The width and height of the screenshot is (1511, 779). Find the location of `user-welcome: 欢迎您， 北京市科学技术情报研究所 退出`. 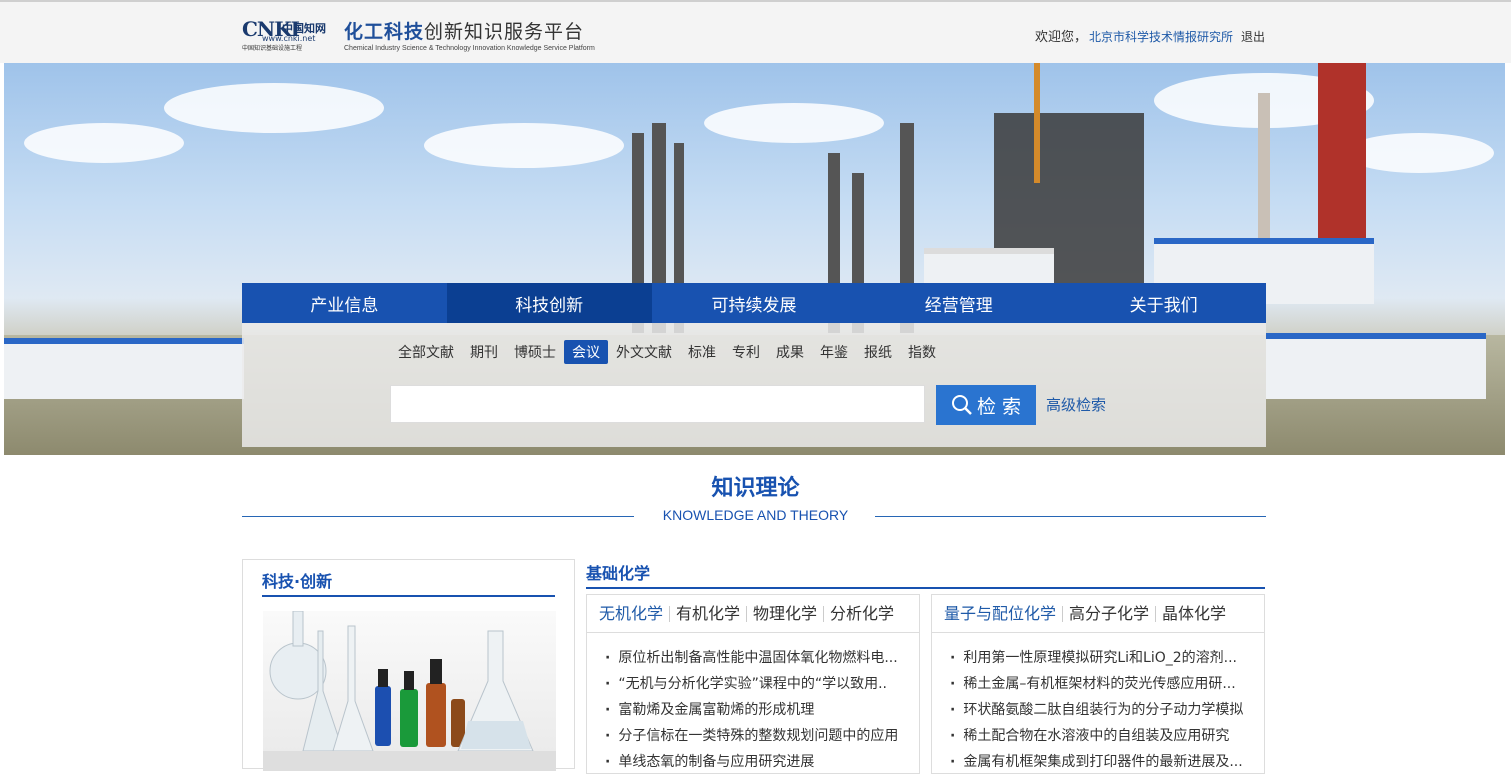

user-welcome: 欢迎您， 北京市科学技术情报研究所 退出 is located at coordinates (1150, 35).